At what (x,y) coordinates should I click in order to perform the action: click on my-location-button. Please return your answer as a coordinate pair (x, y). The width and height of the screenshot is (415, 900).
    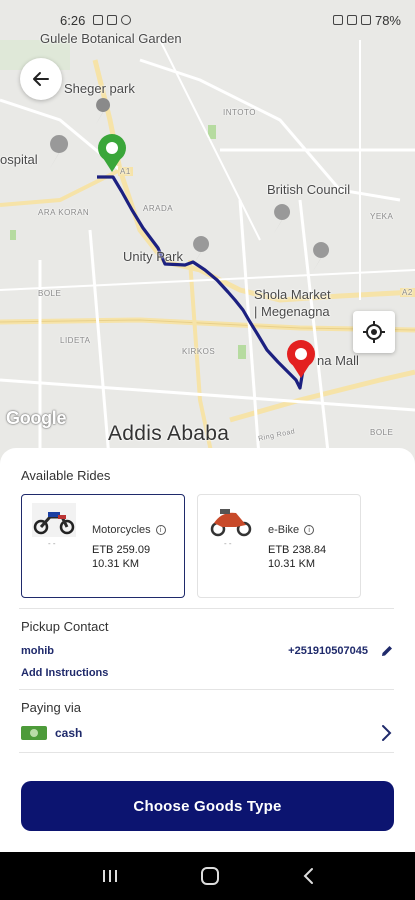
    Looking at the image, I should click on (374, 332).